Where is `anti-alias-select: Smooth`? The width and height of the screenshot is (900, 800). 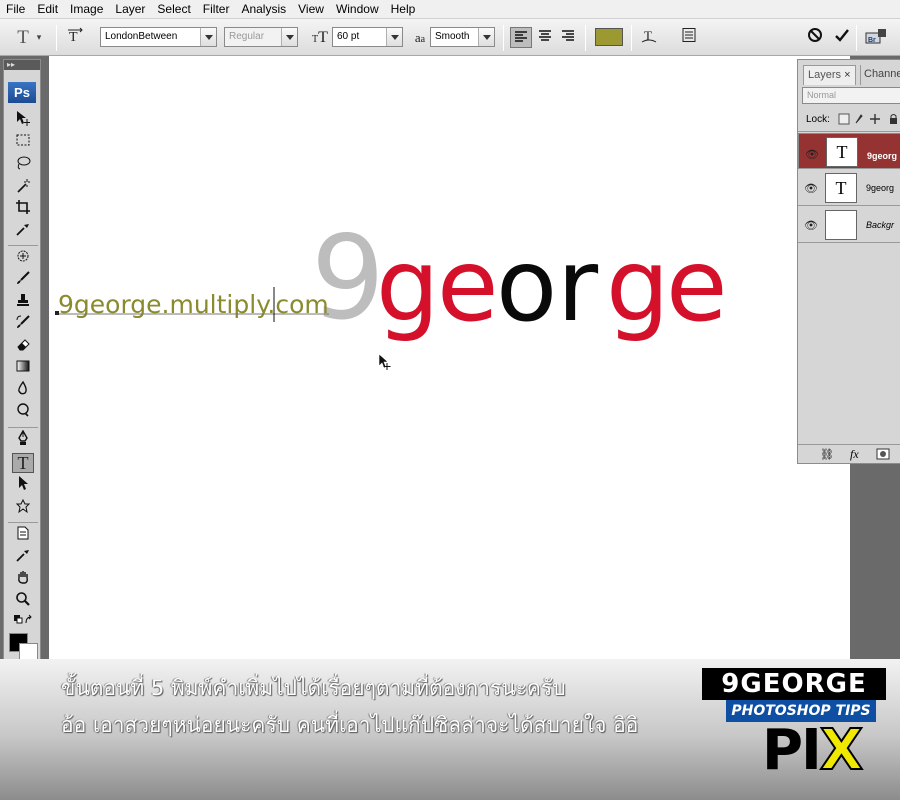
anti-alias-select: Smooth is located at coordinates (462, 37).